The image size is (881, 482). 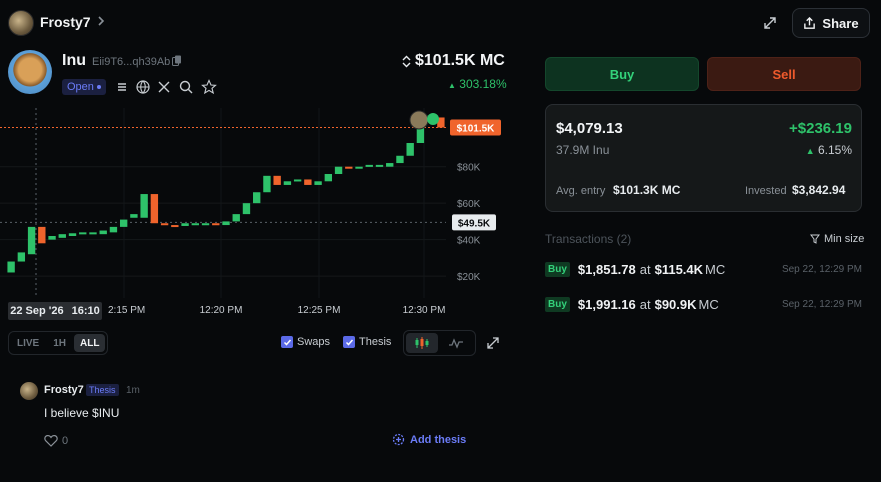 What do you see at coordinates (30, 72) in the screenshot?
I see `token-avatar` at bounding box center [30, 72].